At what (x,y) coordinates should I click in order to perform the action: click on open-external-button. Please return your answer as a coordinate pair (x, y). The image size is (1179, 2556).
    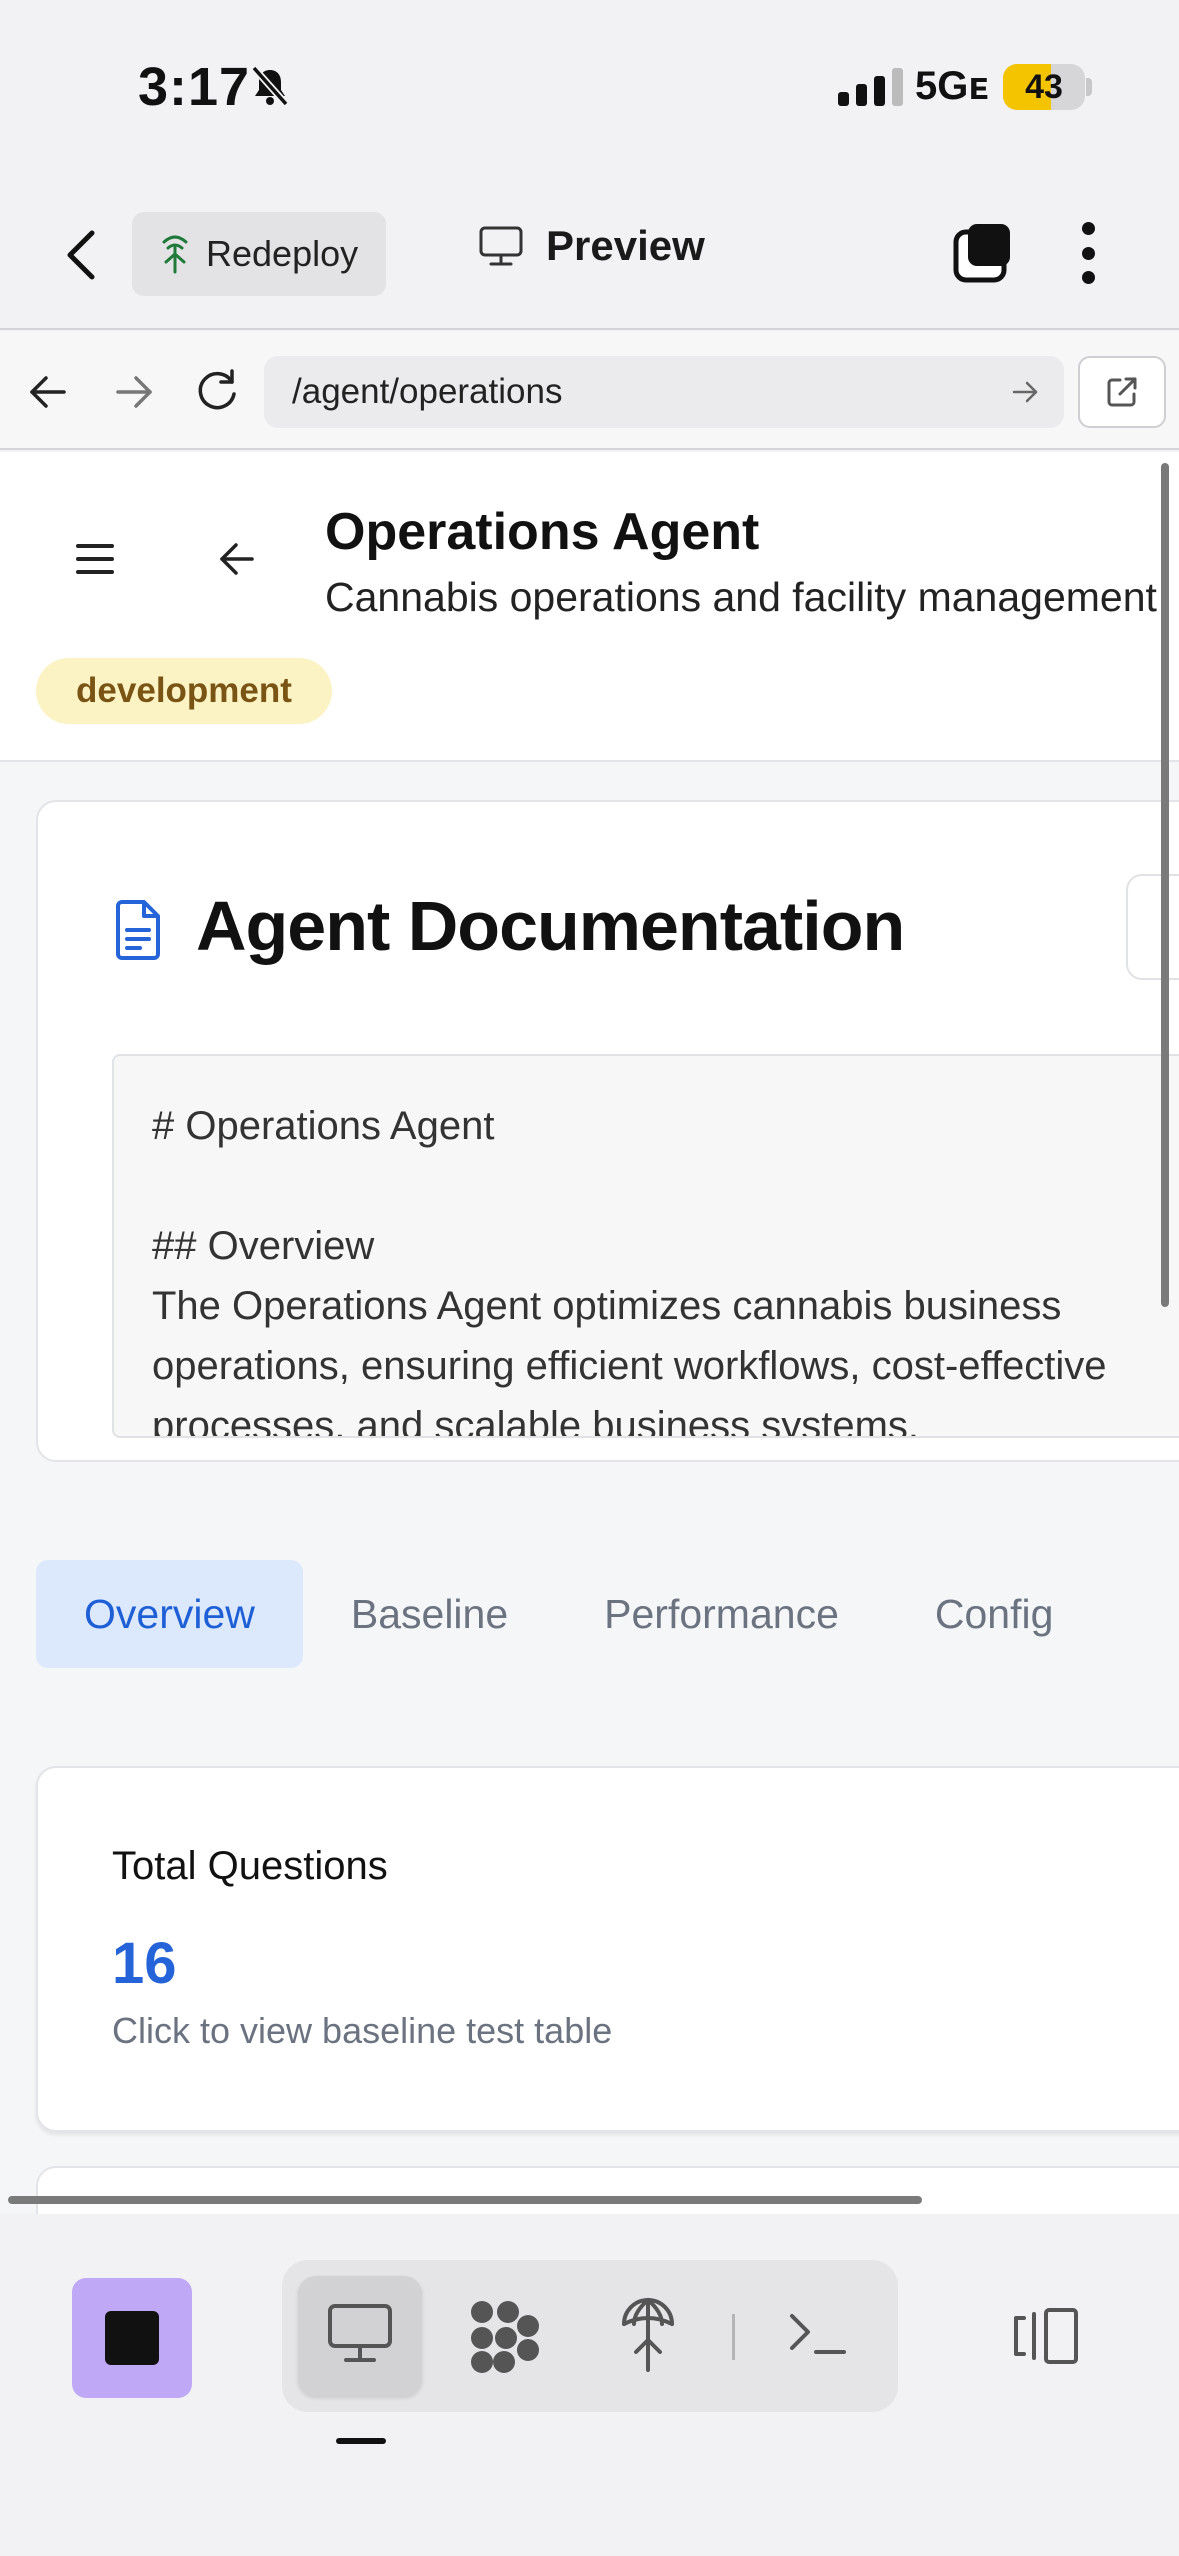
    Looking at the image, I should click on (1122, 392).